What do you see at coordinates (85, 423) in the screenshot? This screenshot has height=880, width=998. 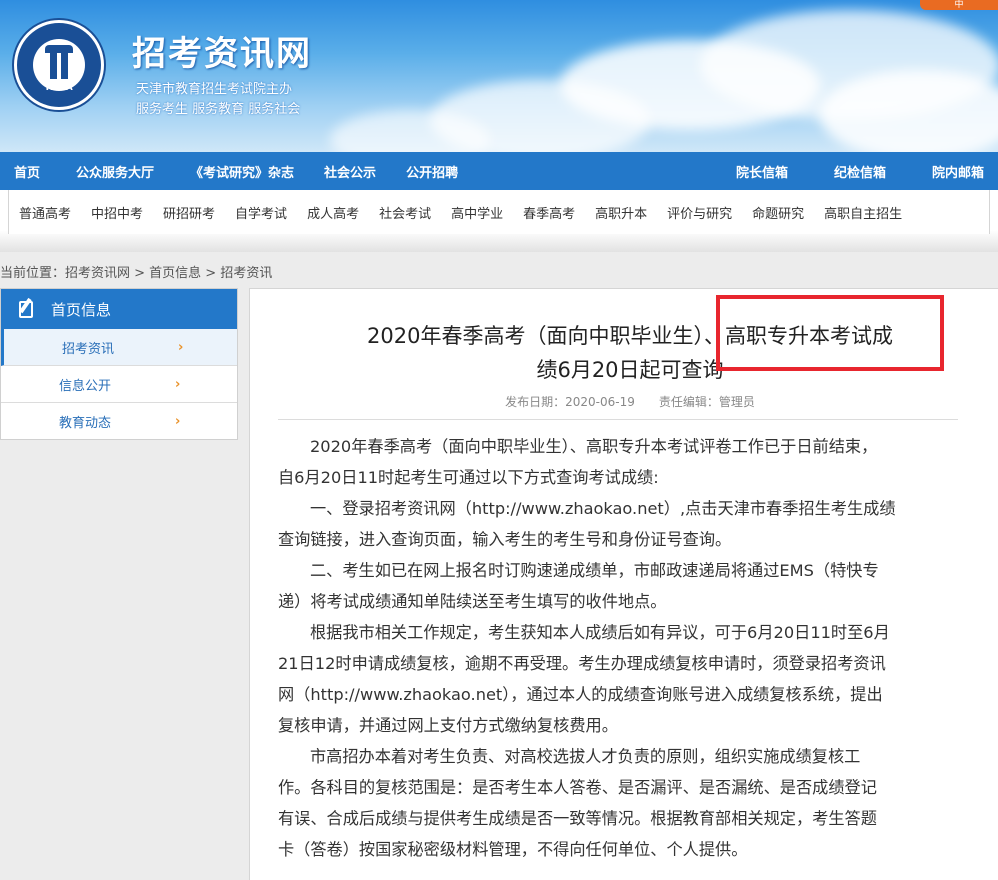 I see `sidebar-item-label: 教育动态` at bounding box center [85, 423].